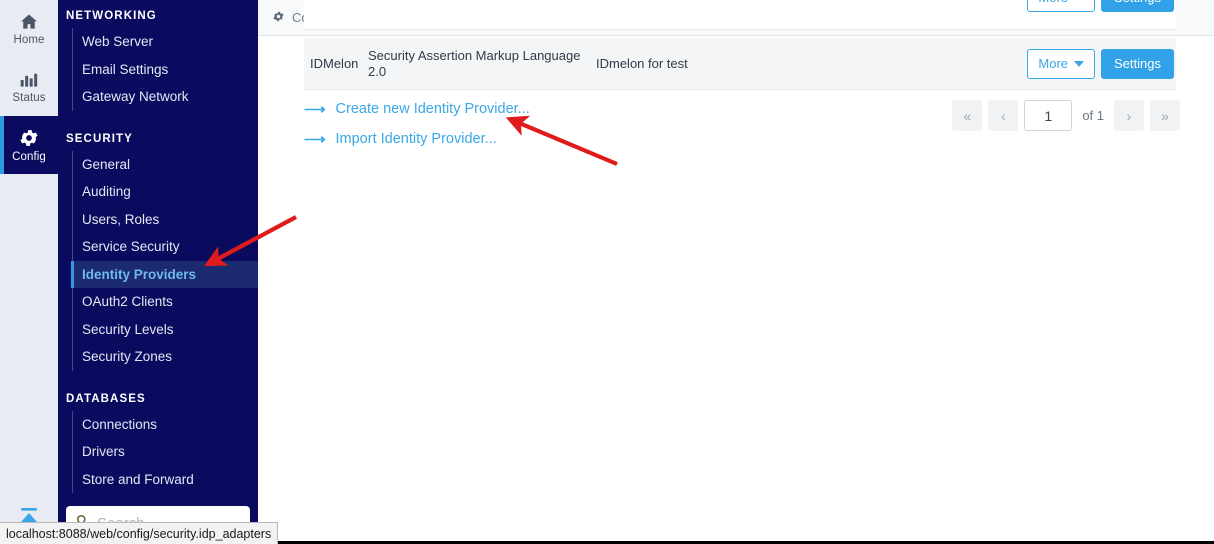 This screenshot has height=544, width=1214. What do you see at coordinates (29, 138) in the screenshot?
I see `gear-icon` at bounding box center [29, 138].